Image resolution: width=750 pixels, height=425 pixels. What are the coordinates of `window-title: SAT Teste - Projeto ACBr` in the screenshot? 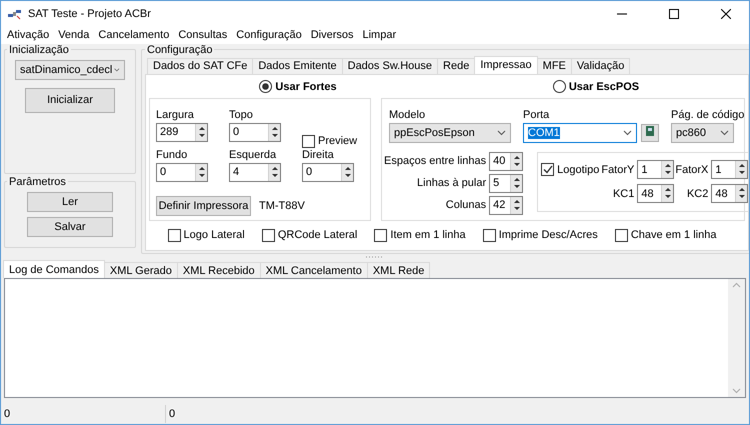 It's located at (90, 14).